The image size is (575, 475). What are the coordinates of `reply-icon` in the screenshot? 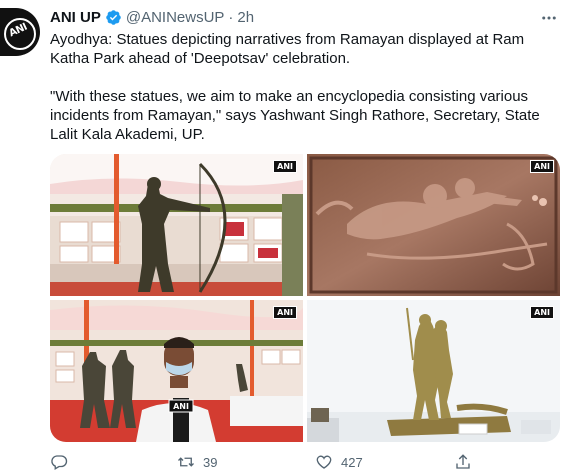 It's located at (59, 462).